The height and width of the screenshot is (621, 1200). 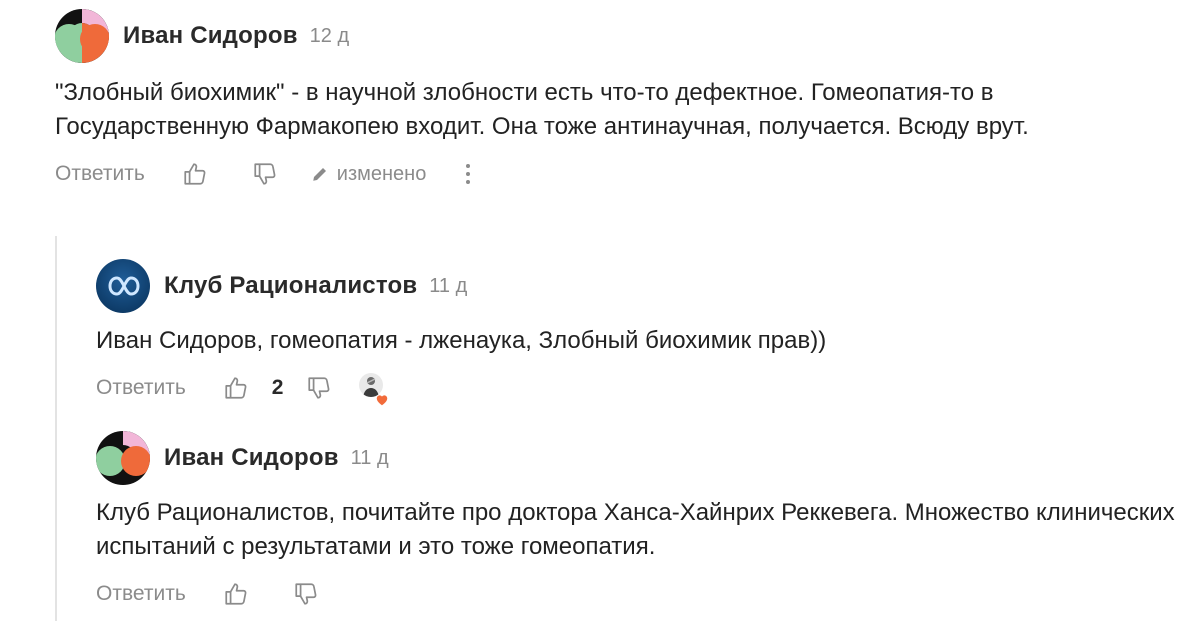 What do you see at coordinates (320, 174) in the screenshot?
I see `pencil-icon` at bounding box center [320, 174].